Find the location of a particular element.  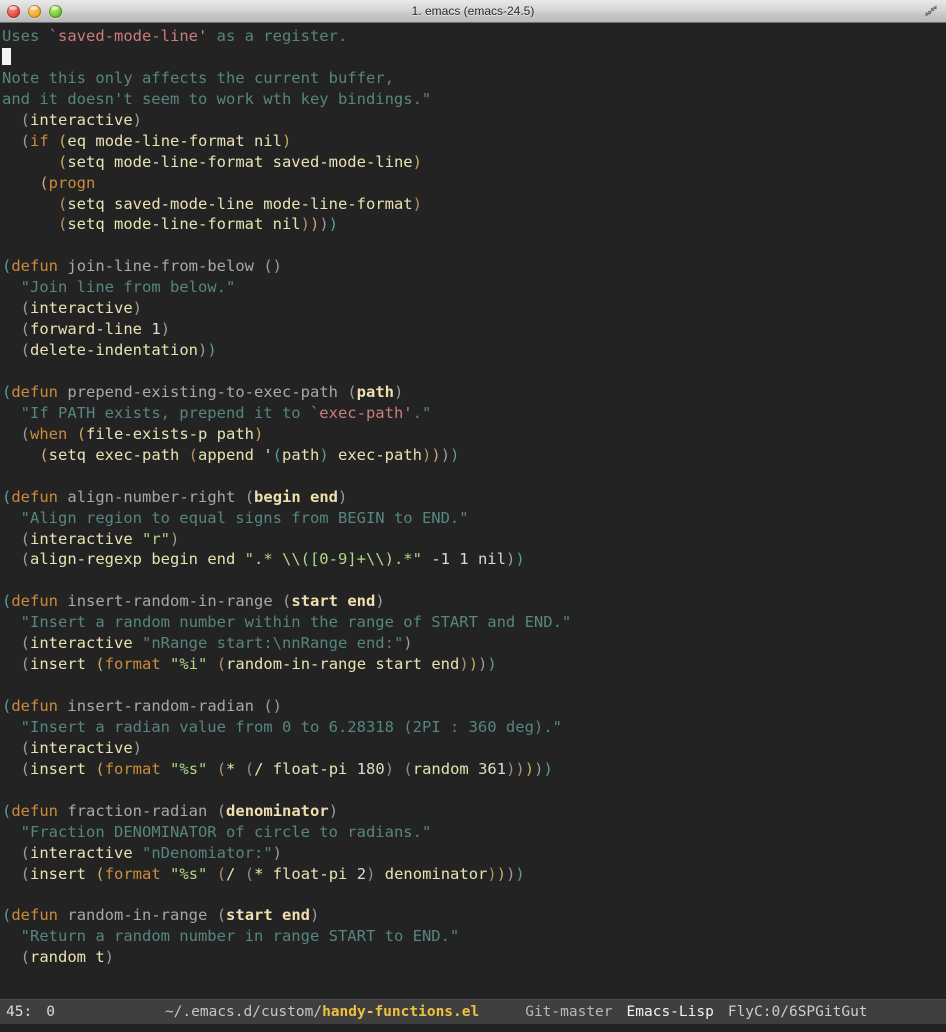

mode-line-smartparens: SP is located at coordinates (806, 1012).